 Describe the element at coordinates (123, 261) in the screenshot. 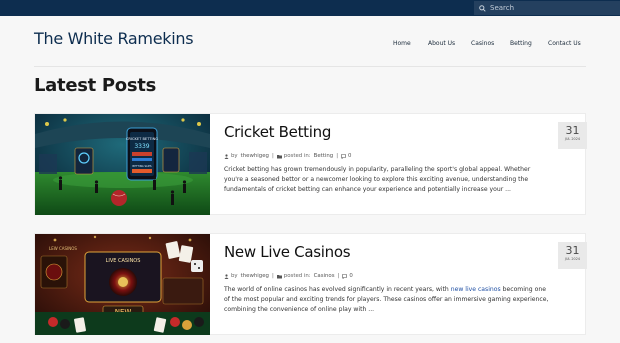

I see `svg-text: LIVE CASINOS` at that location.